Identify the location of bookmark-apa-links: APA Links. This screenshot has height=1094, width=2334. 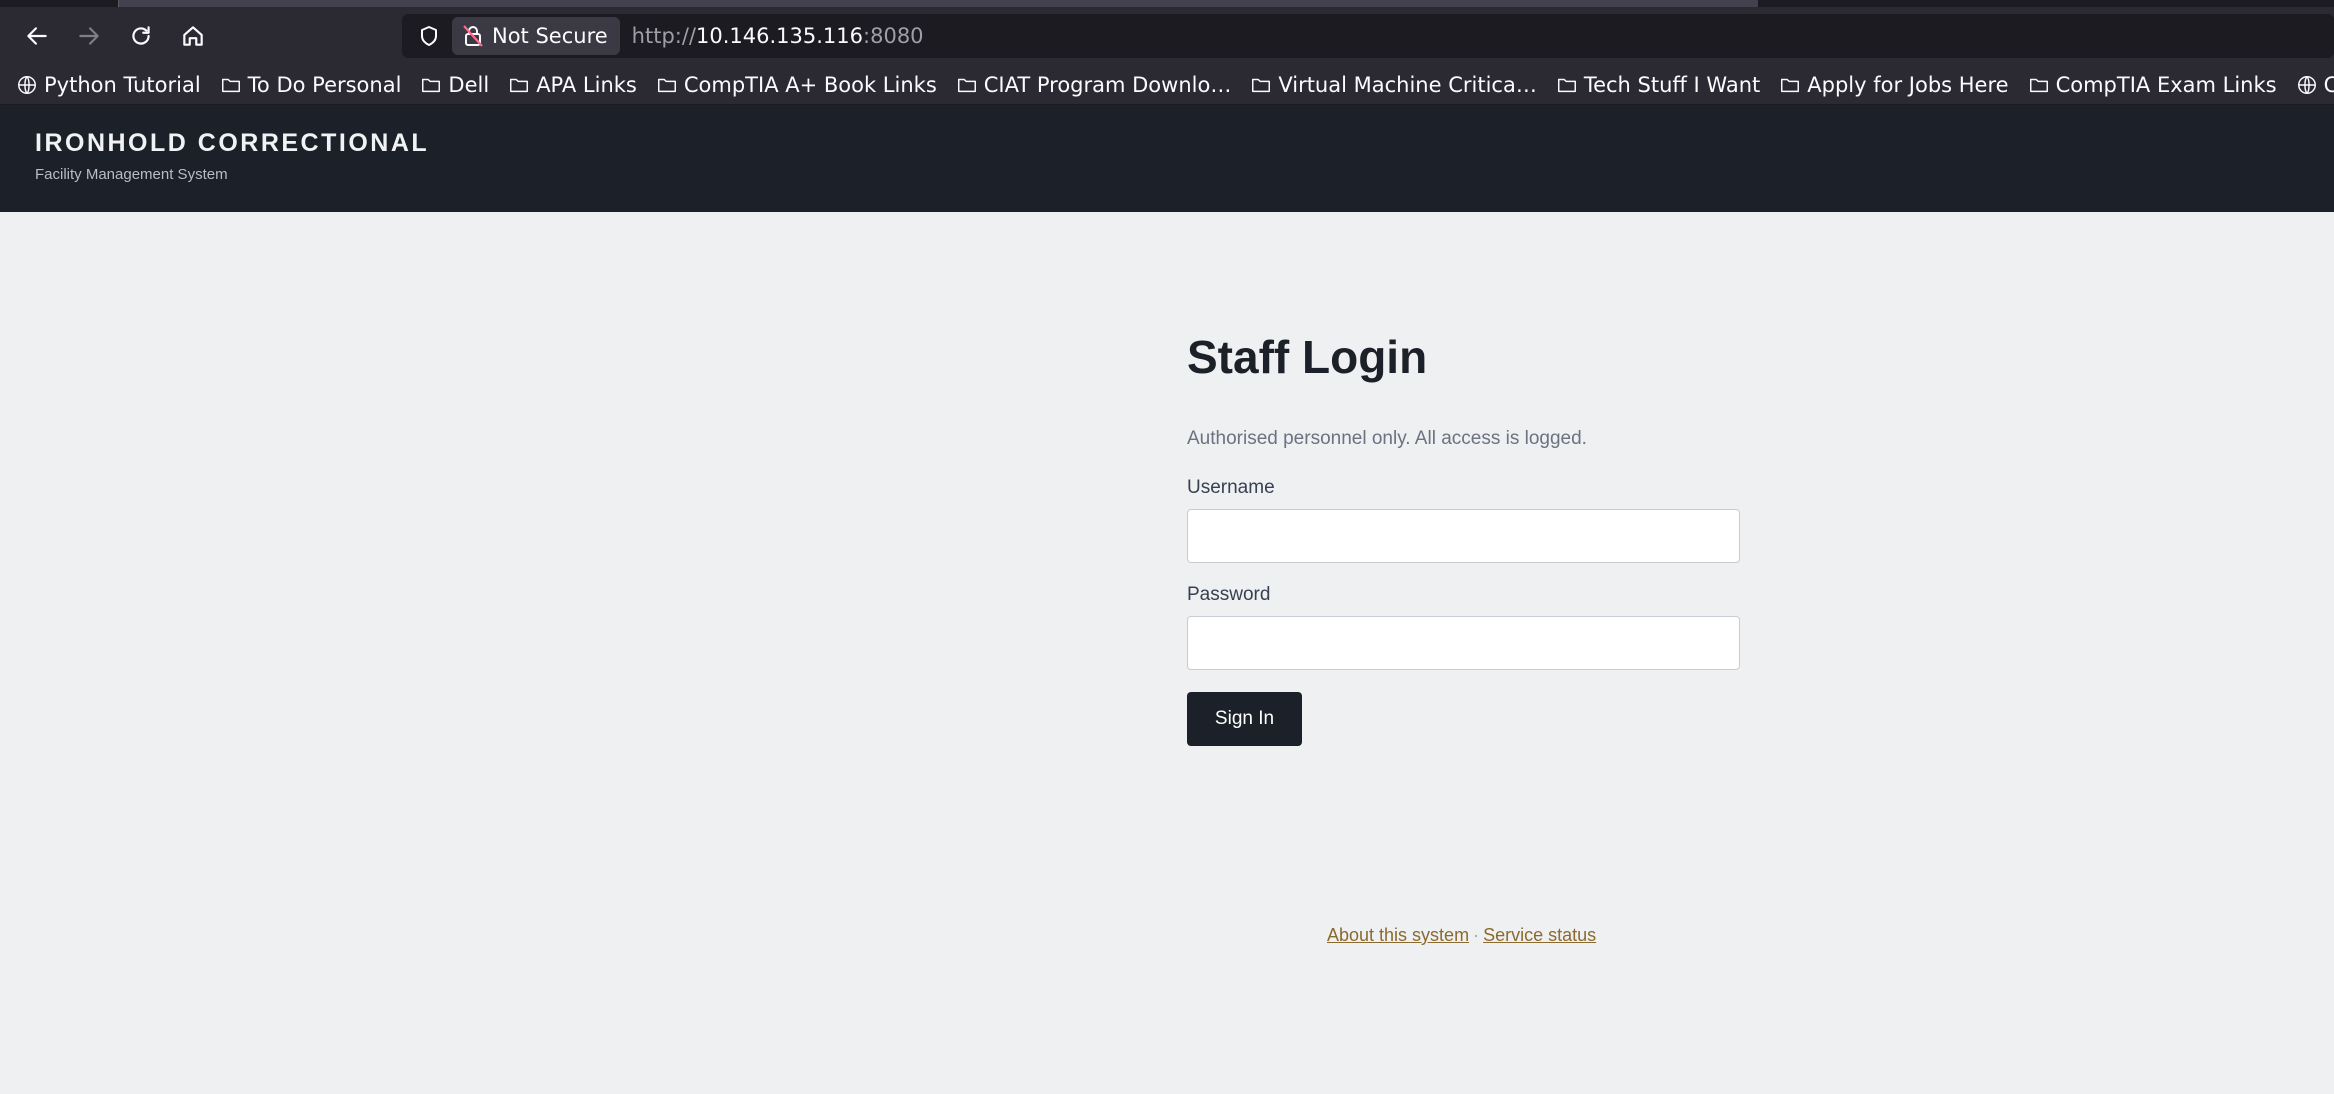
(572, 85).